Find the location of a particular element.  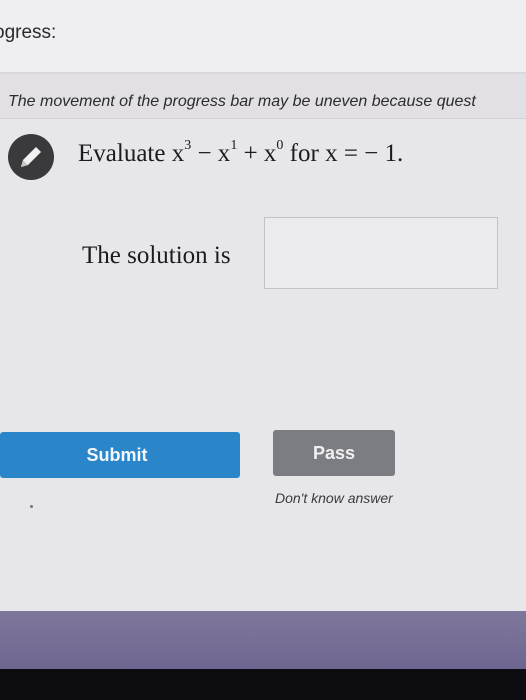

submit-button-label: Submit is located at coordinates (117, 454).